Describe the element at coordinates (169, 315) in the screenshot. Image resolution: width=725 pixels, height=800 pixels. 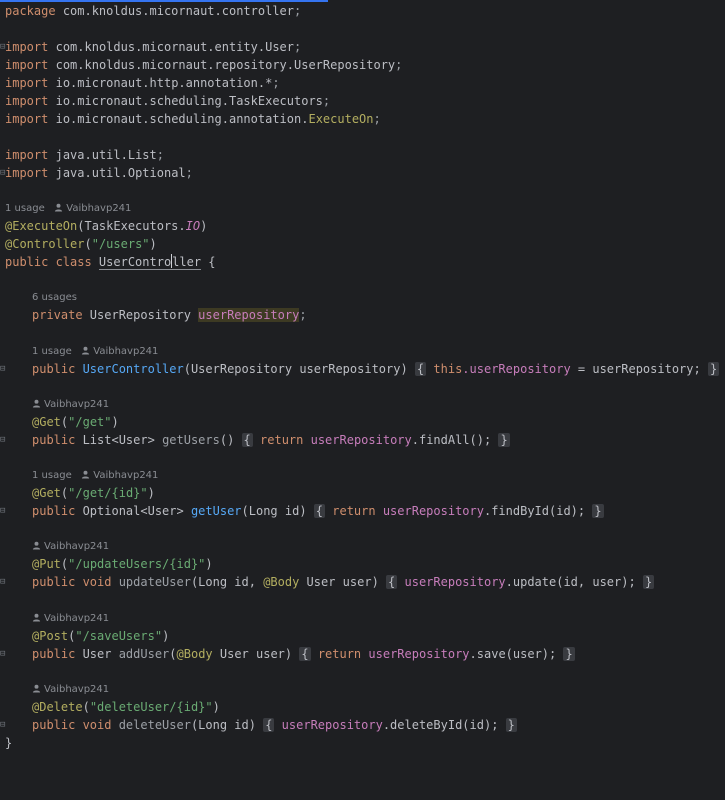
I see `field-line: private UserRepository userRepository;` at that location.